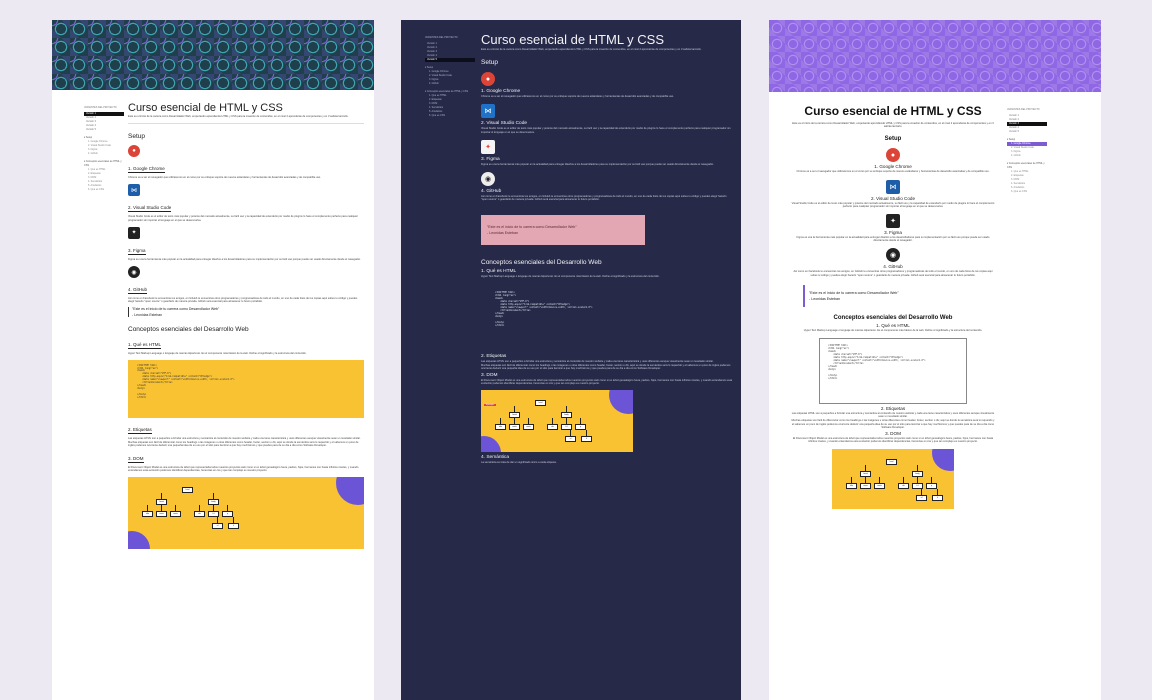 The height and width of the screenshot is (700, 1152). I want to click on dom-node-h1: h1, so click(566, 426).